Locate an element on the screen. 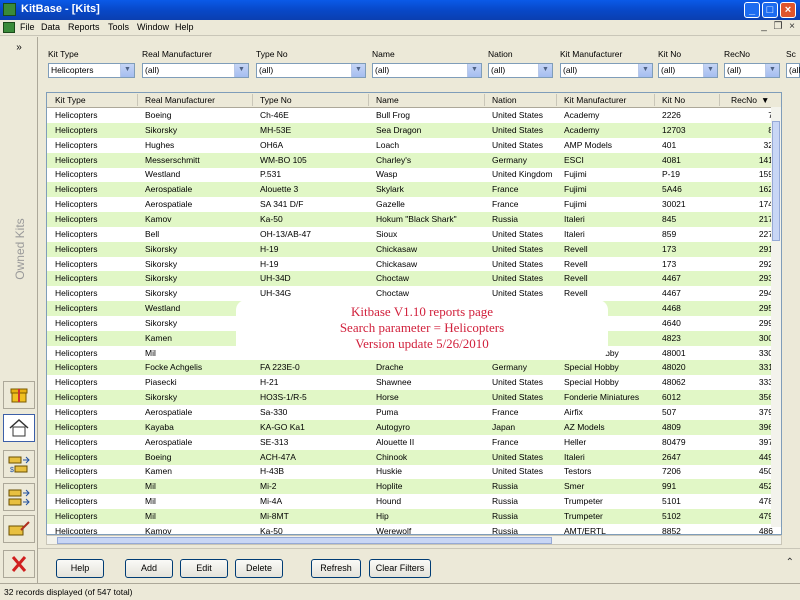  column-header-kit-manufacturer: Kit Manufacturer is located at coordinates (595, 100).